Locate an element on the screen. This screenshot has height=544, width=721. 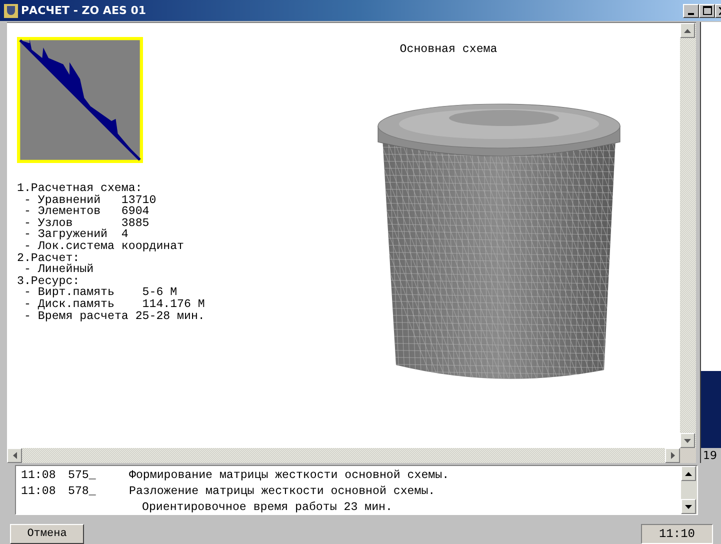
log-code: 578_ is located at coordinates (82, 492).